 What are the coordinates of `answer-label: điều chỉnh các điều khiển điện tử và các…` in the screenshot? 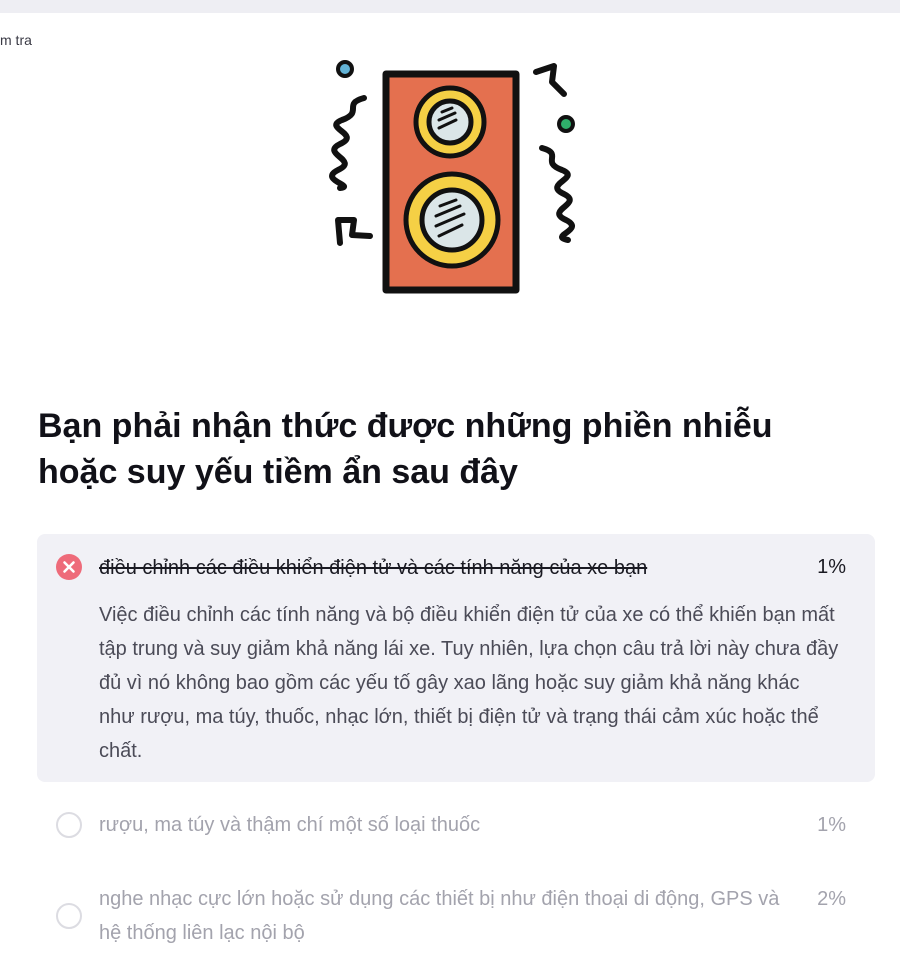 It's located at (373, 568).